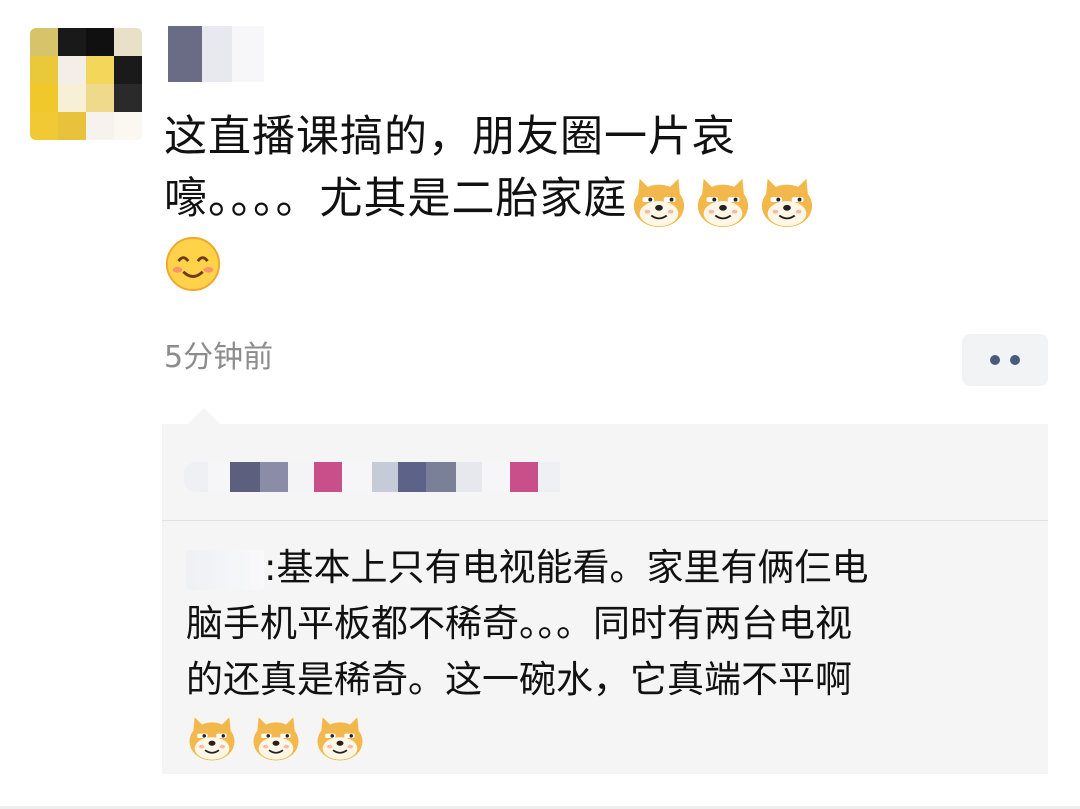 This screenshot has width=1080, height=809. Describe the element at coordinates (396, 199) in the screenshot. I see `post-line-text: 嚎。。。。尤其是二胎家庭` at that location.